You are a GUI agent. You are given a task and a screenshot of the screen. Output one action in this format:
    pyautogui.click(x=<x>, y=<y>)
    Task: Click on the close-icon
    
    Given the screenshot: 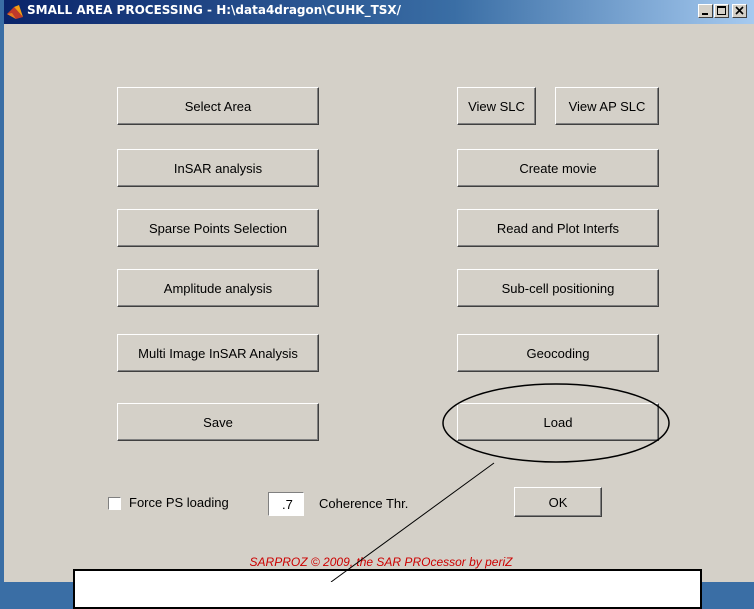 What is the action you would take?
    pyautogui.click(x=739, y=10)
    